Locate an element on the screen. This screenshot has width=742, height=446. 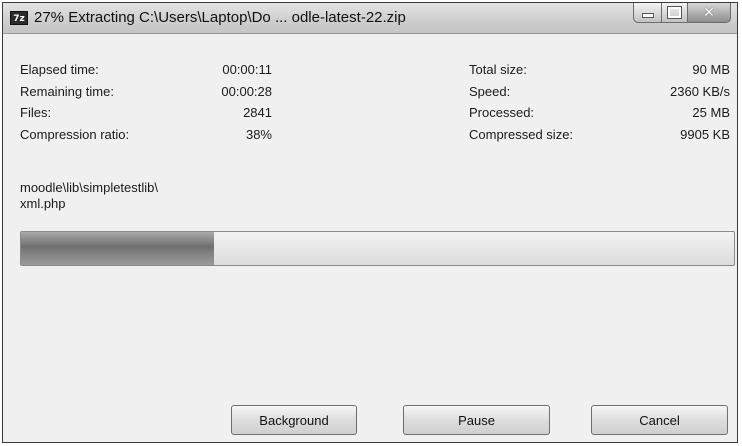
speed-value: 2360 KB/s is located at coordinates (700, 91).